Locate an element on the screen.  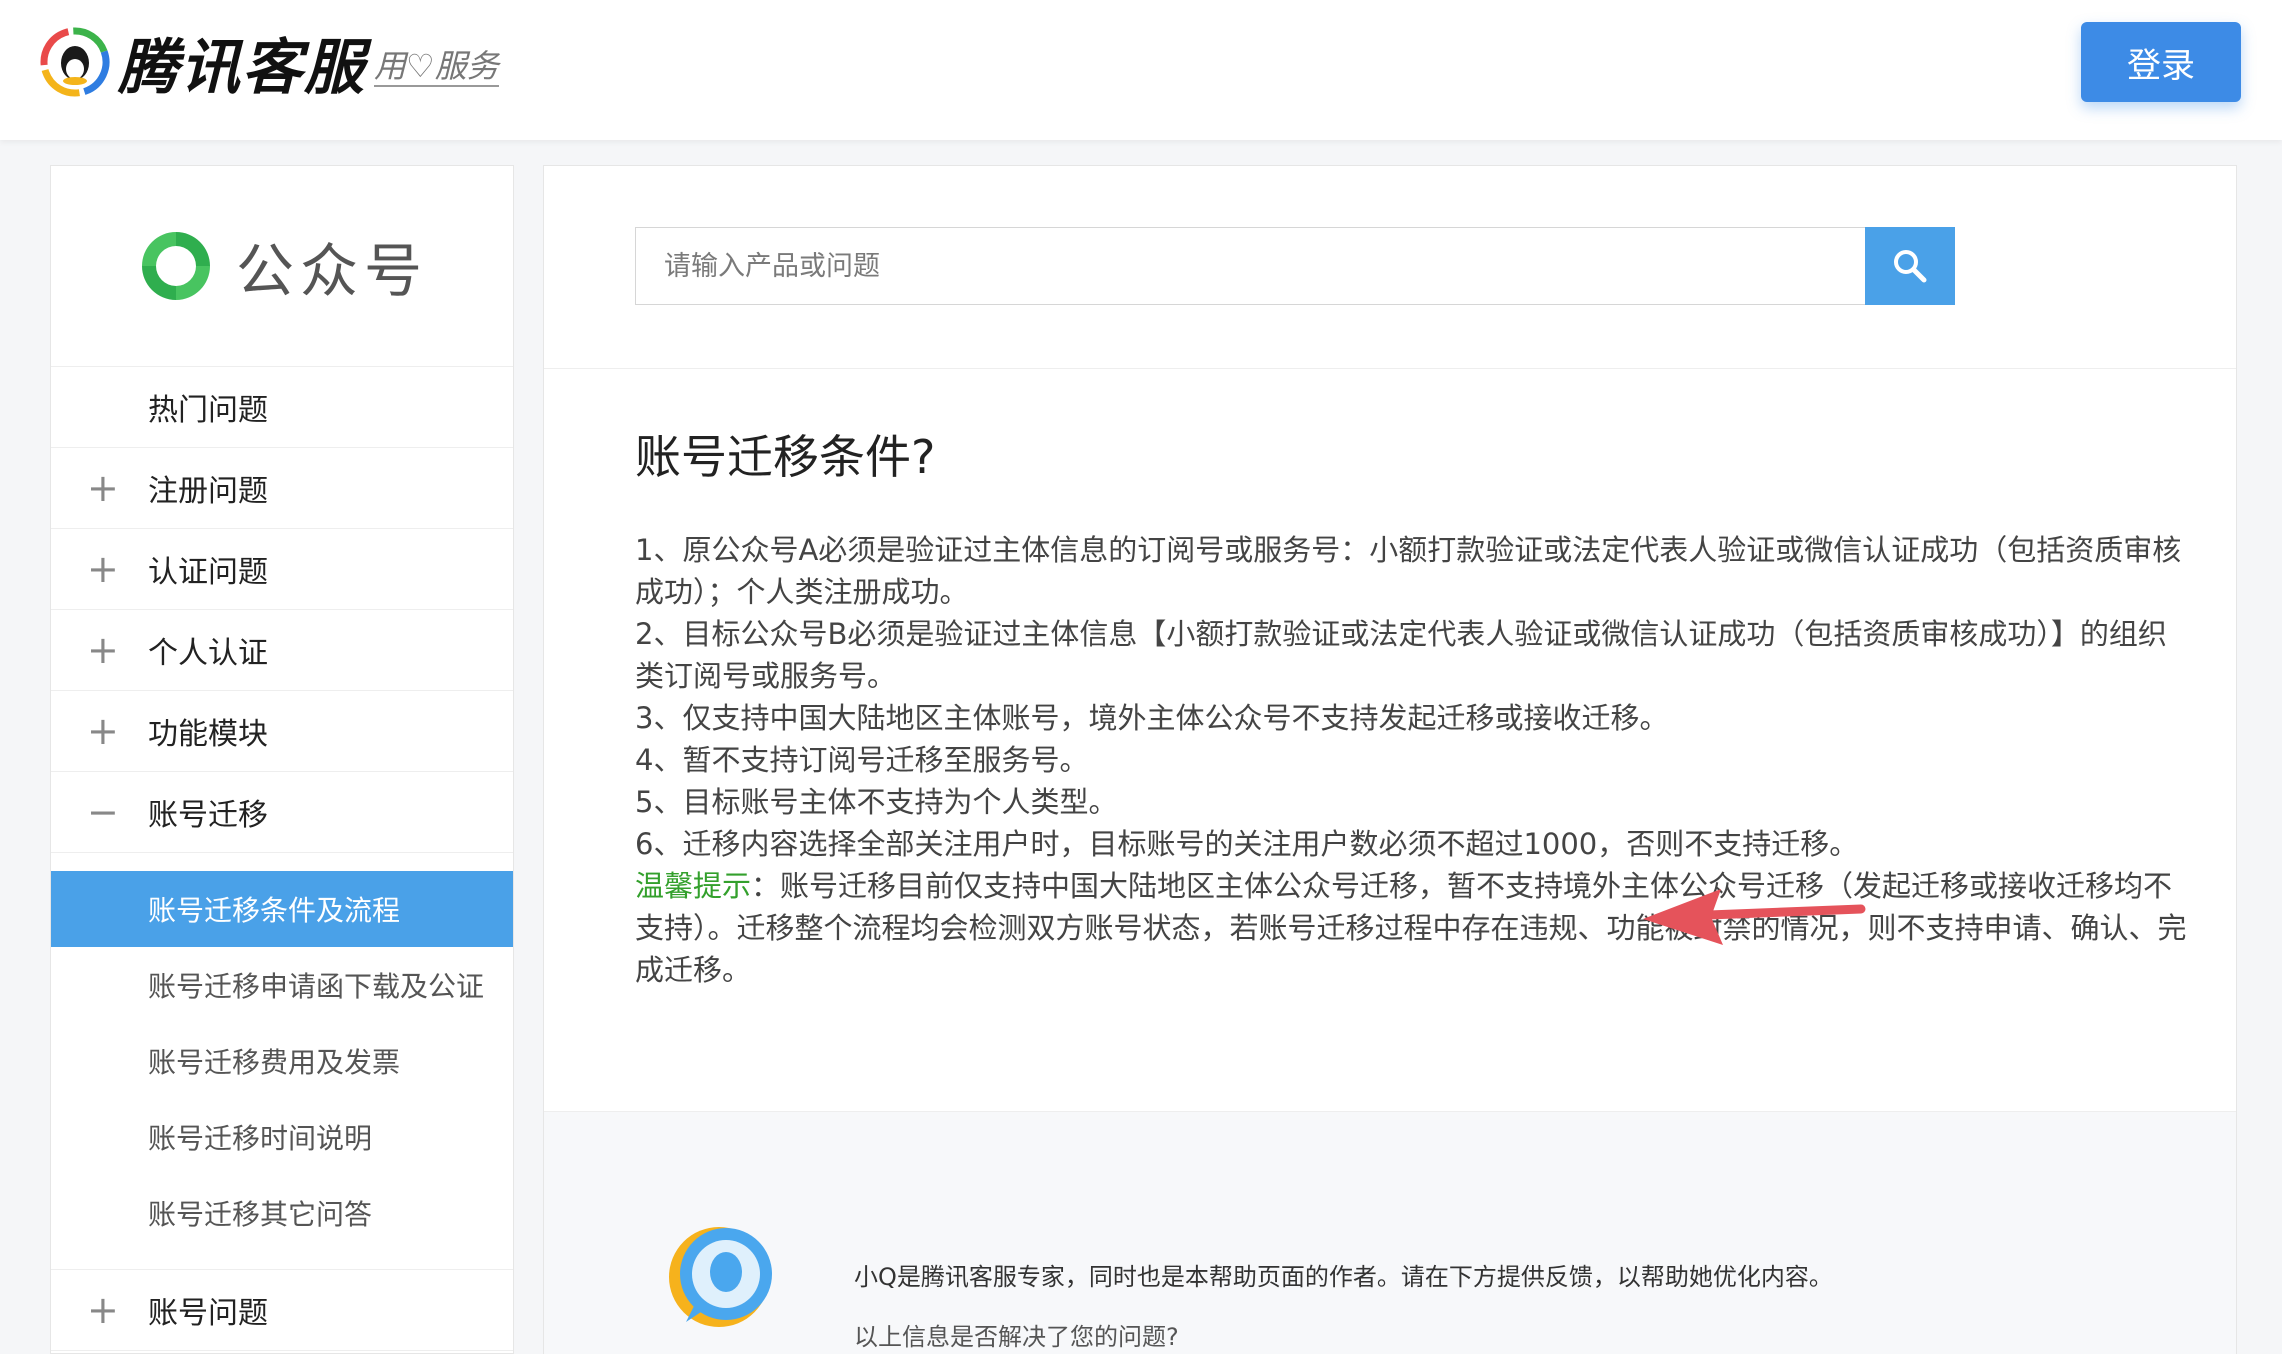
subitem-migration-other: 账号迁移其它问答 is located at coordinates (282, 1213).